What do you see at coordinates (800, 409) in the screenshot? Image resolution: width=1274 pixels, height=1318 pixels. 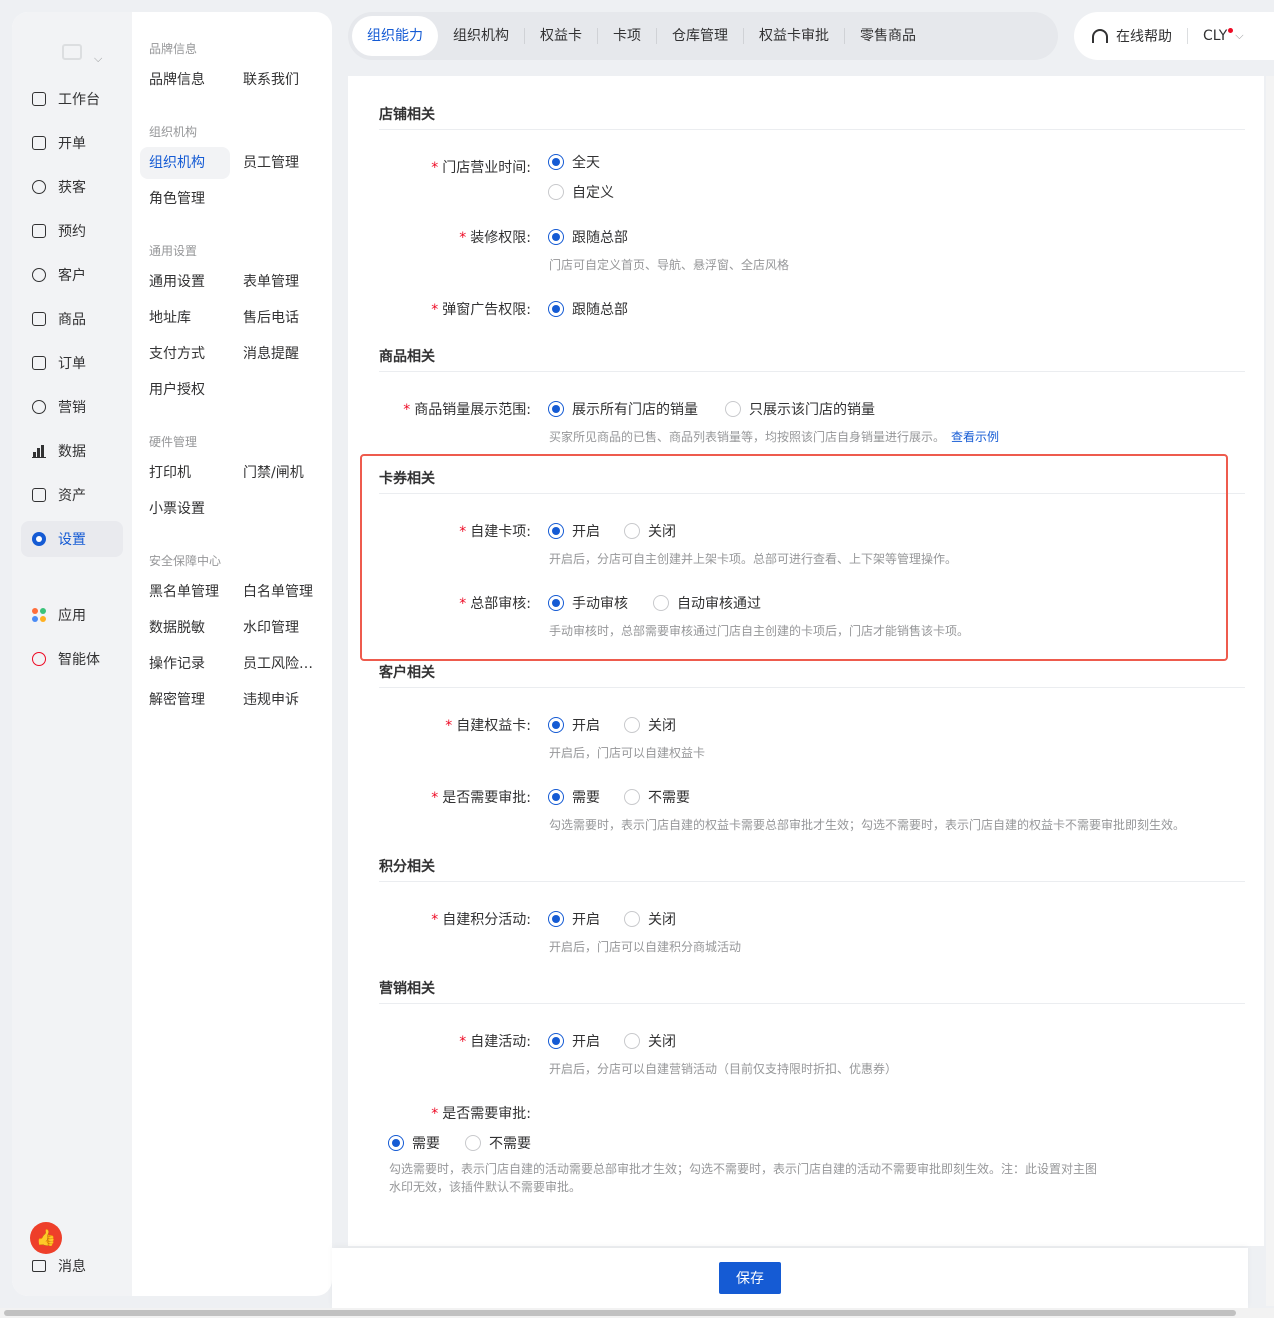 I see `radio-this-store-sales: 只展示该门店的销量` at bounding box center [800, 409].